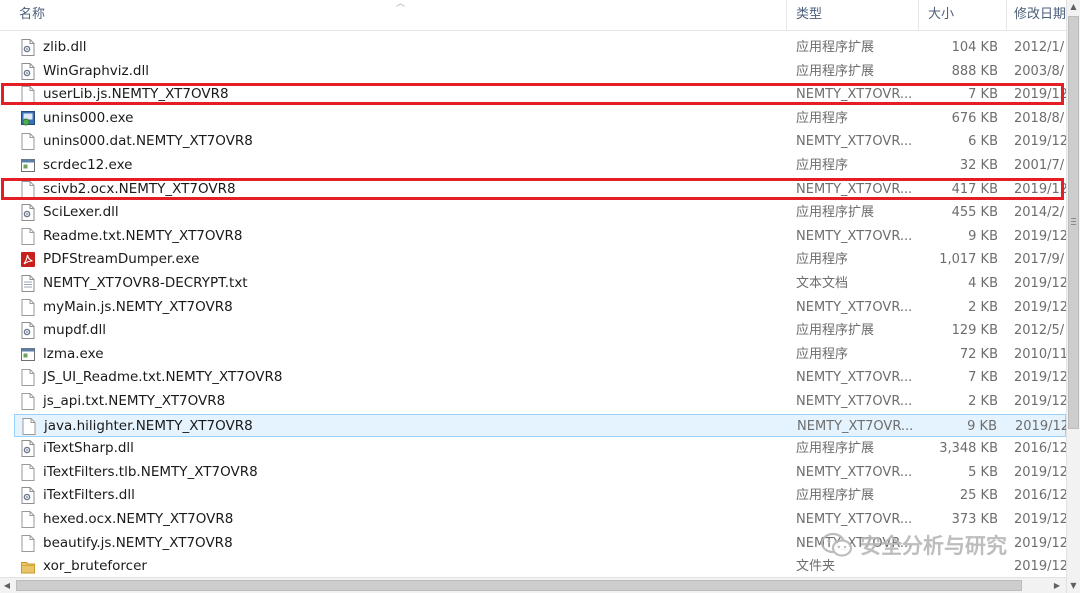  I want to click on file-name: iTextFilters.dll, so click(89, 495).